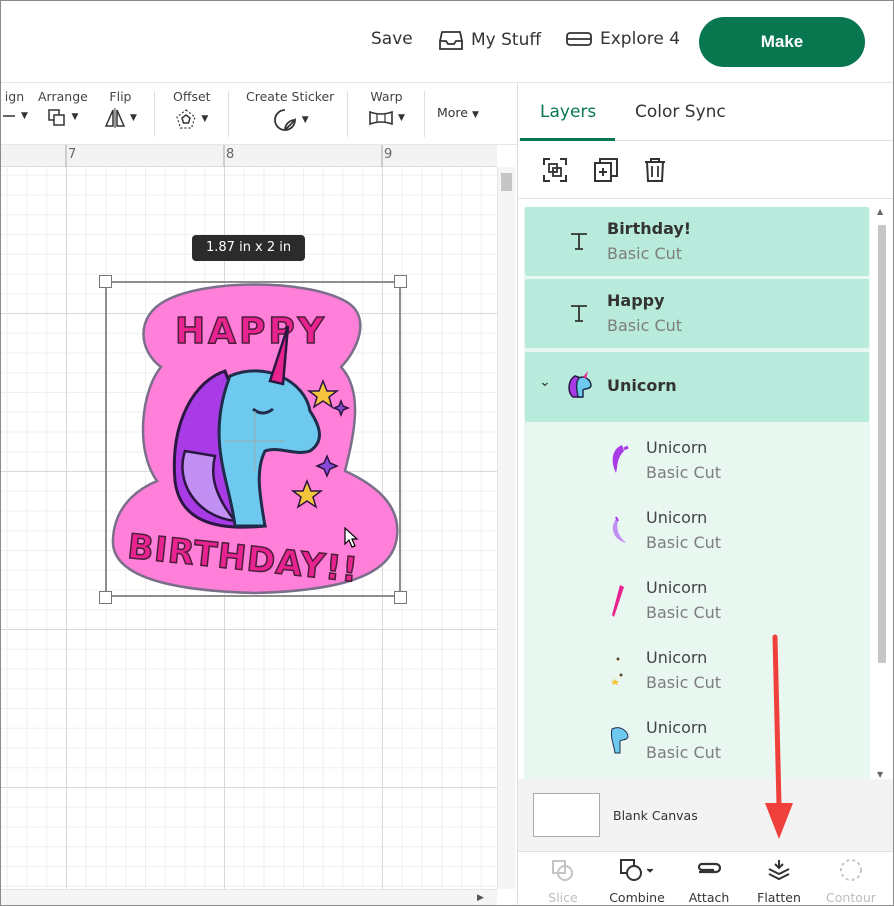  Describe the element at coordinates (386, 108) in the screenshot. I see `warp-tool: Warp ▼` at that location.